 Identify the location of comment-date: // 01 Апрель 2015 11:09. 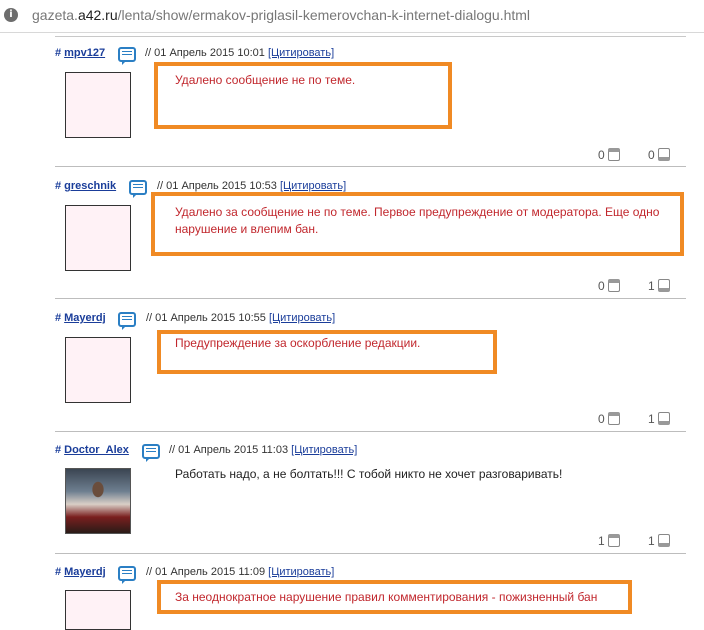
(206, 572).